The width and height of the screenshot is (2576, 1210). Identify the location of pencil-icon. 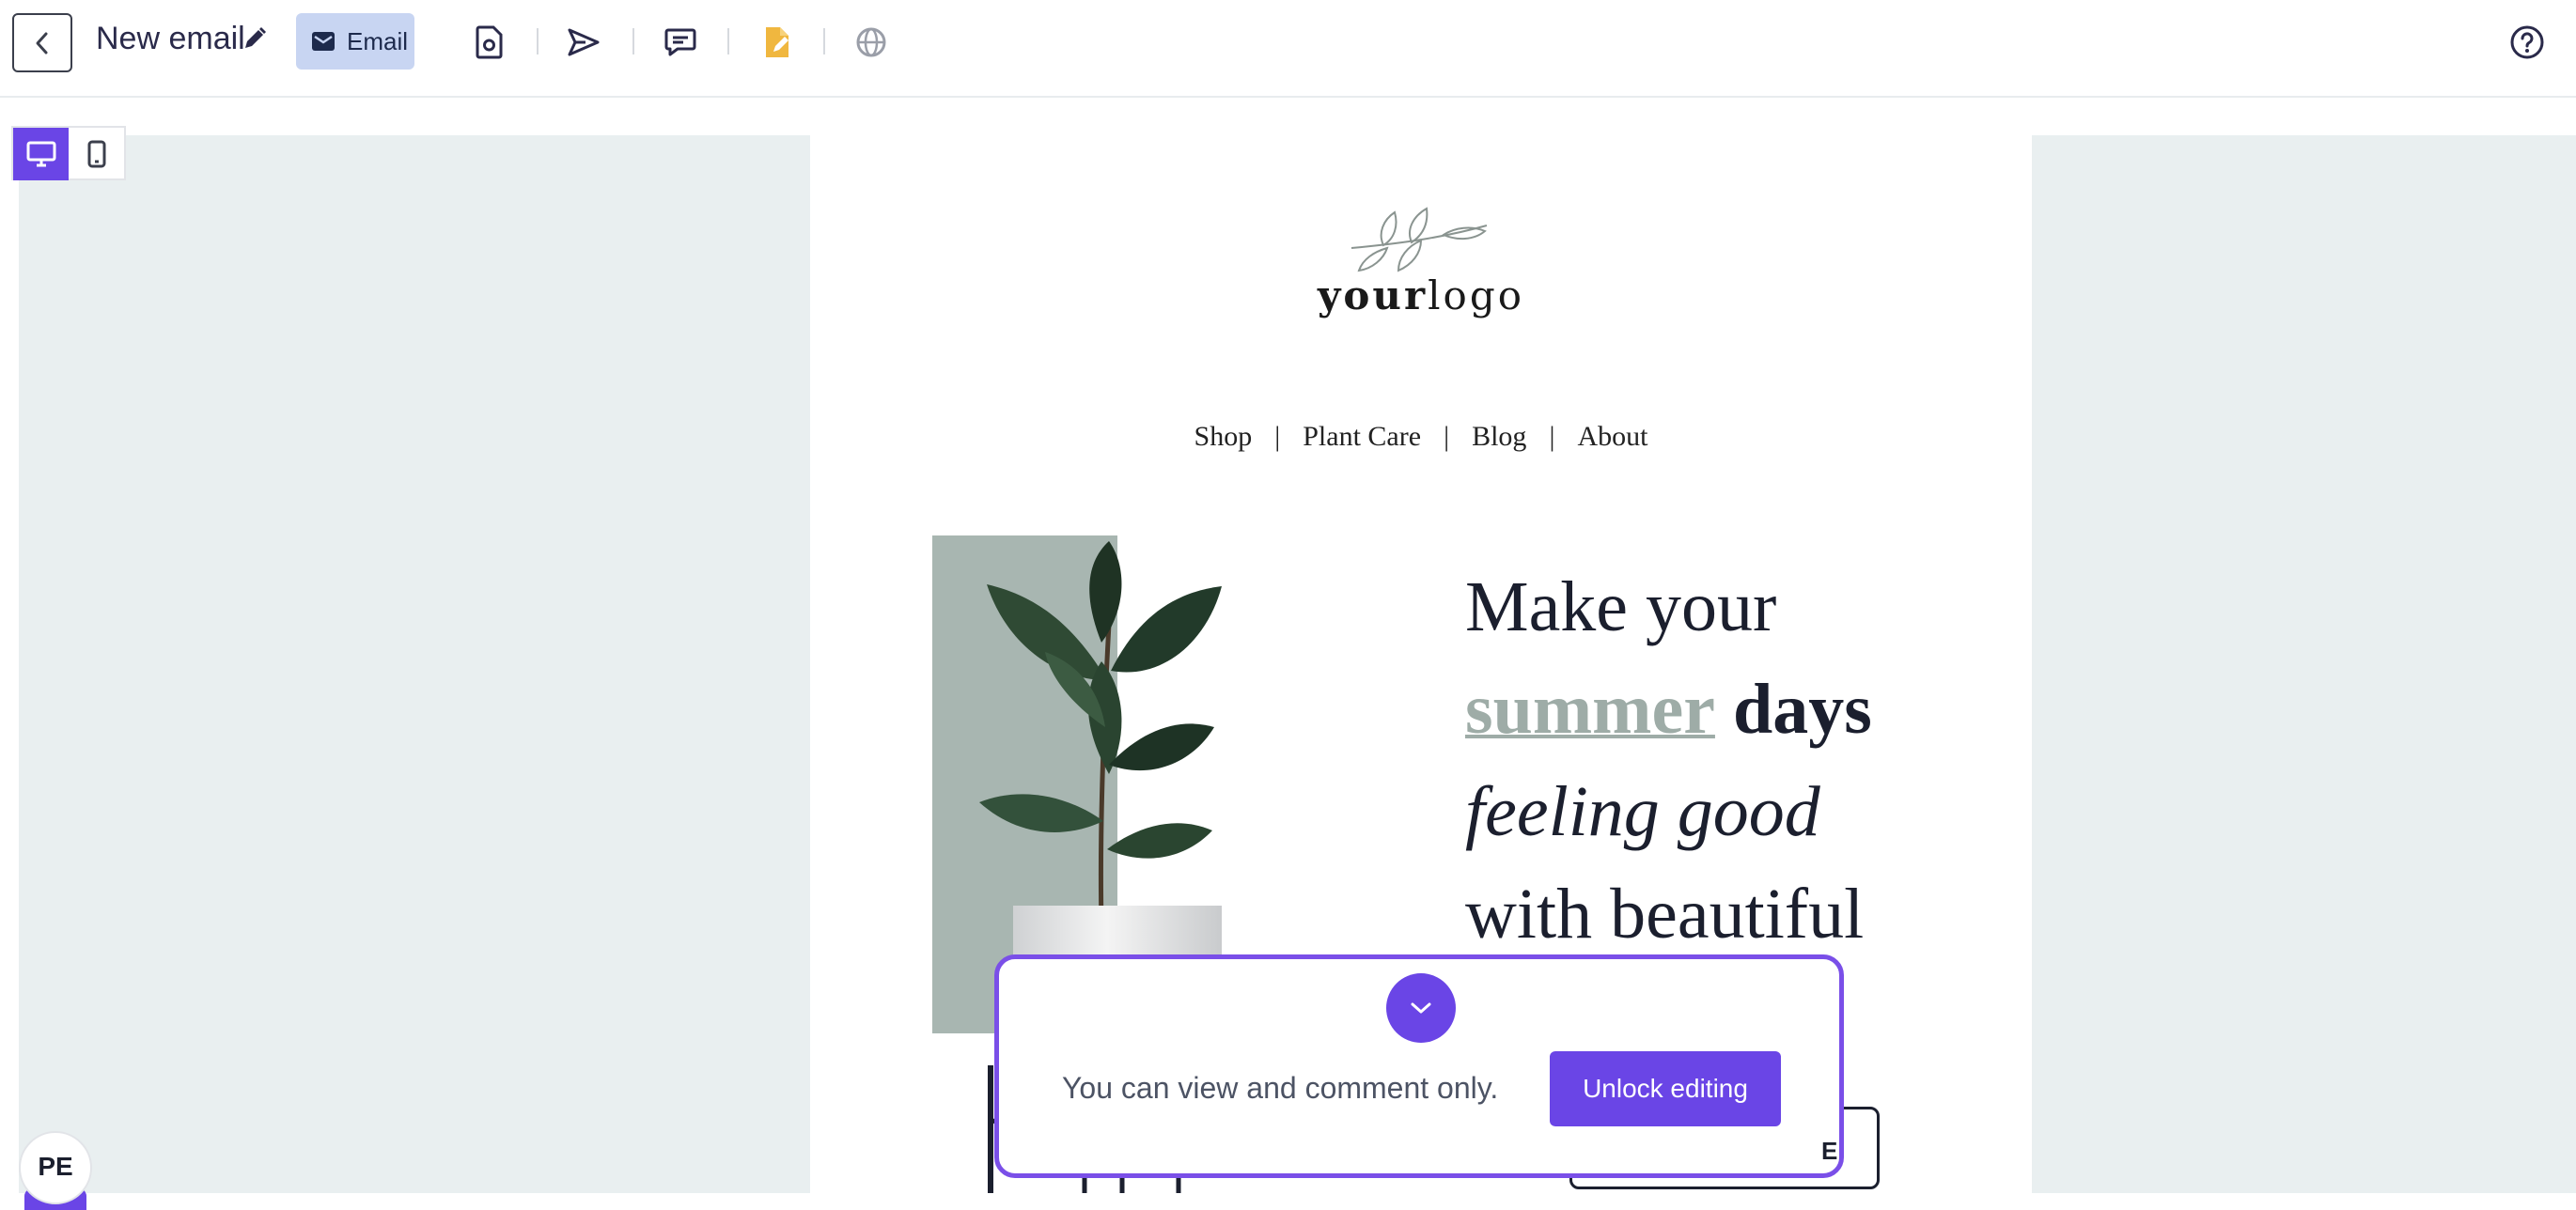
(254, 38).